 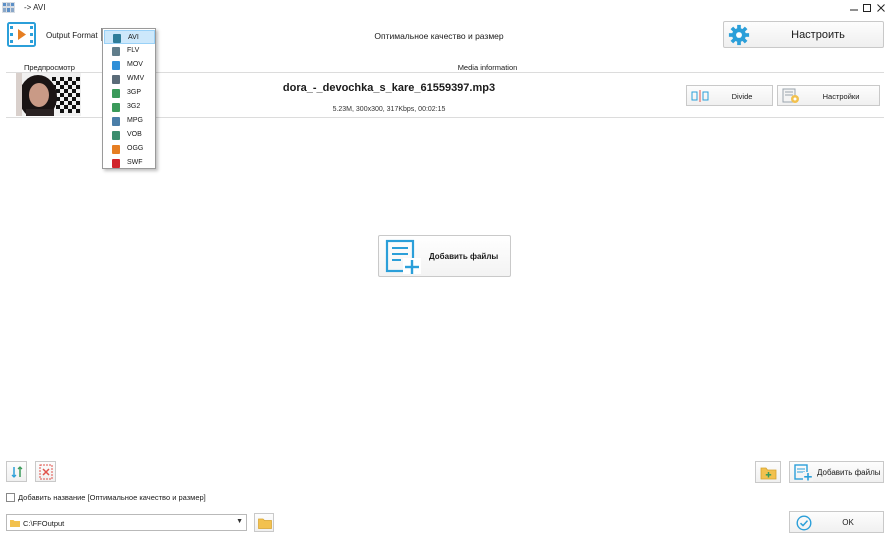 I want to click on divide-icon, so click(x=700, y=96).